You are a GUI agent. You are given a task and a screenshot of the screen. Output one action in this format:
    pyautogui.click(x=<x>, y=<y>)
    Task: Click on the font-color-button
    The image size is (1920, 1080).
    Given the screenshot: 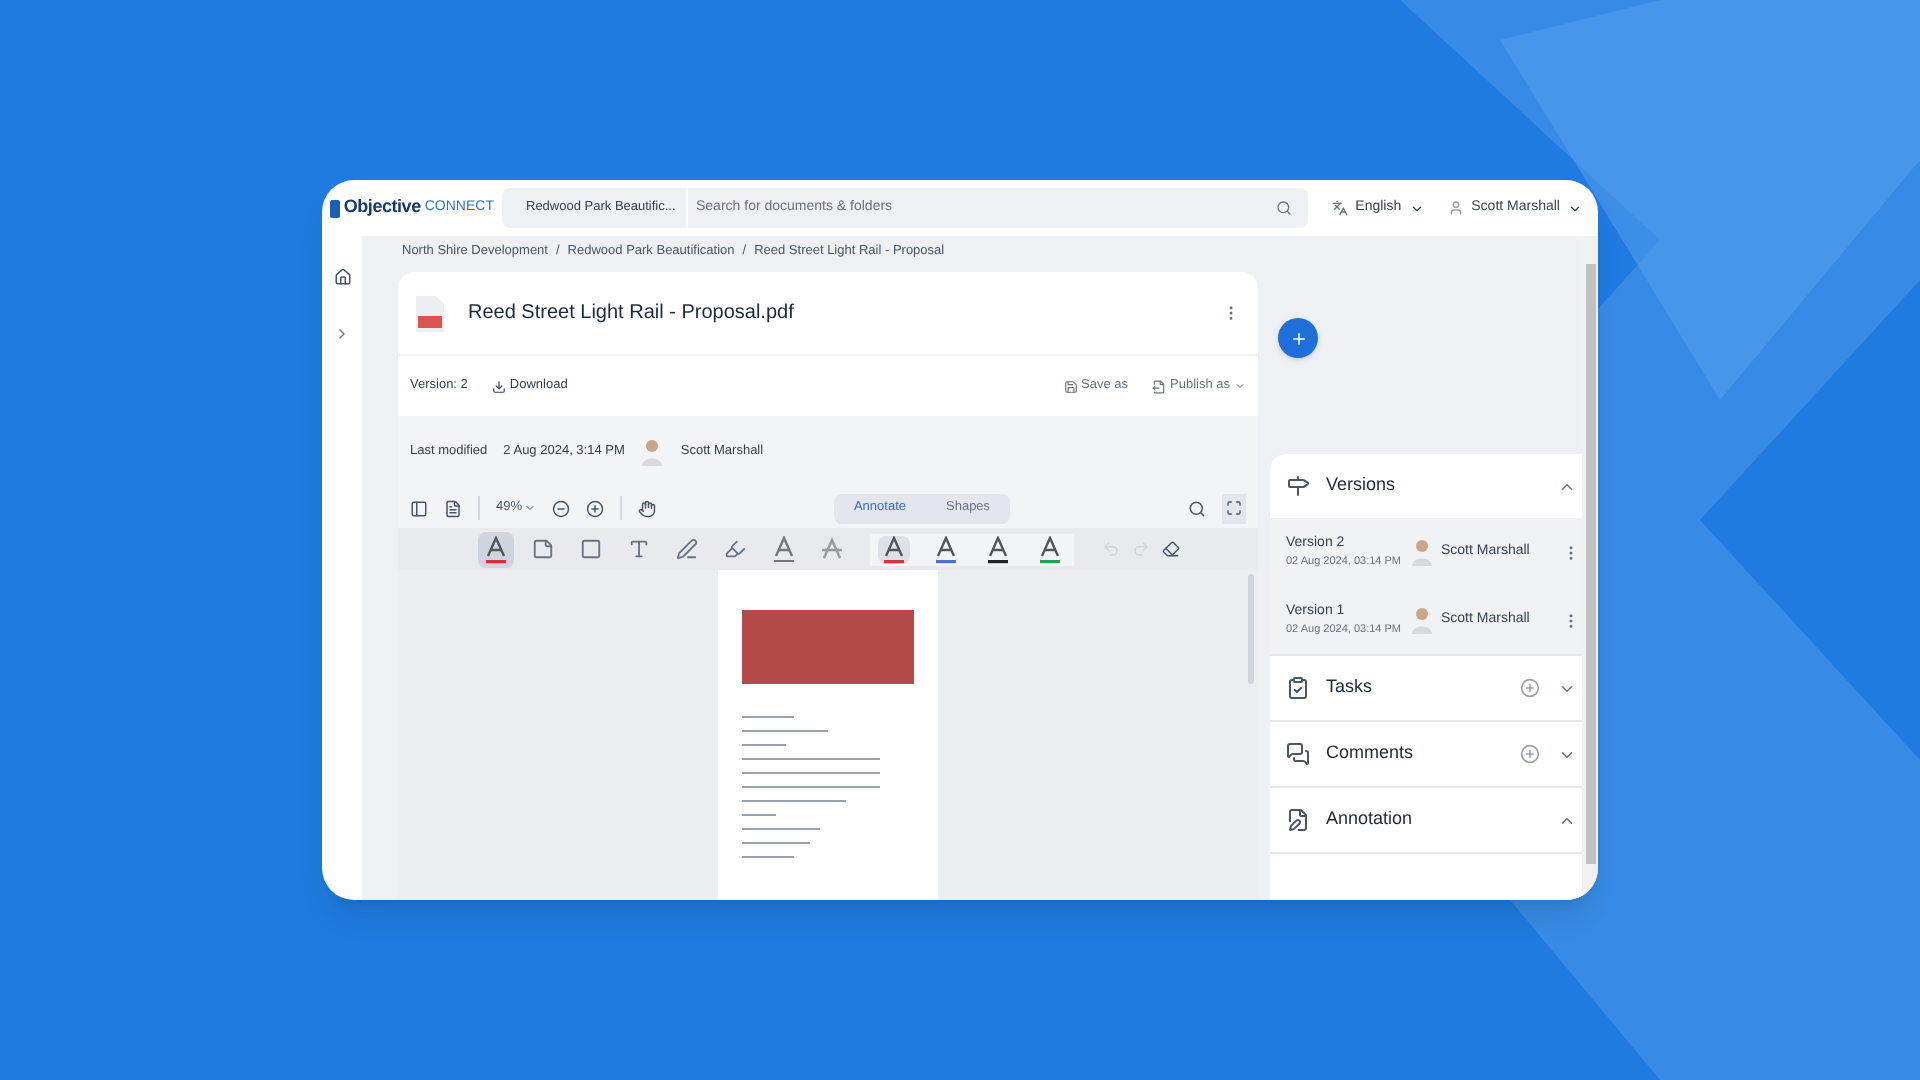 What is the action you would take?
    pyautogui.click(x=893, y=549)
    